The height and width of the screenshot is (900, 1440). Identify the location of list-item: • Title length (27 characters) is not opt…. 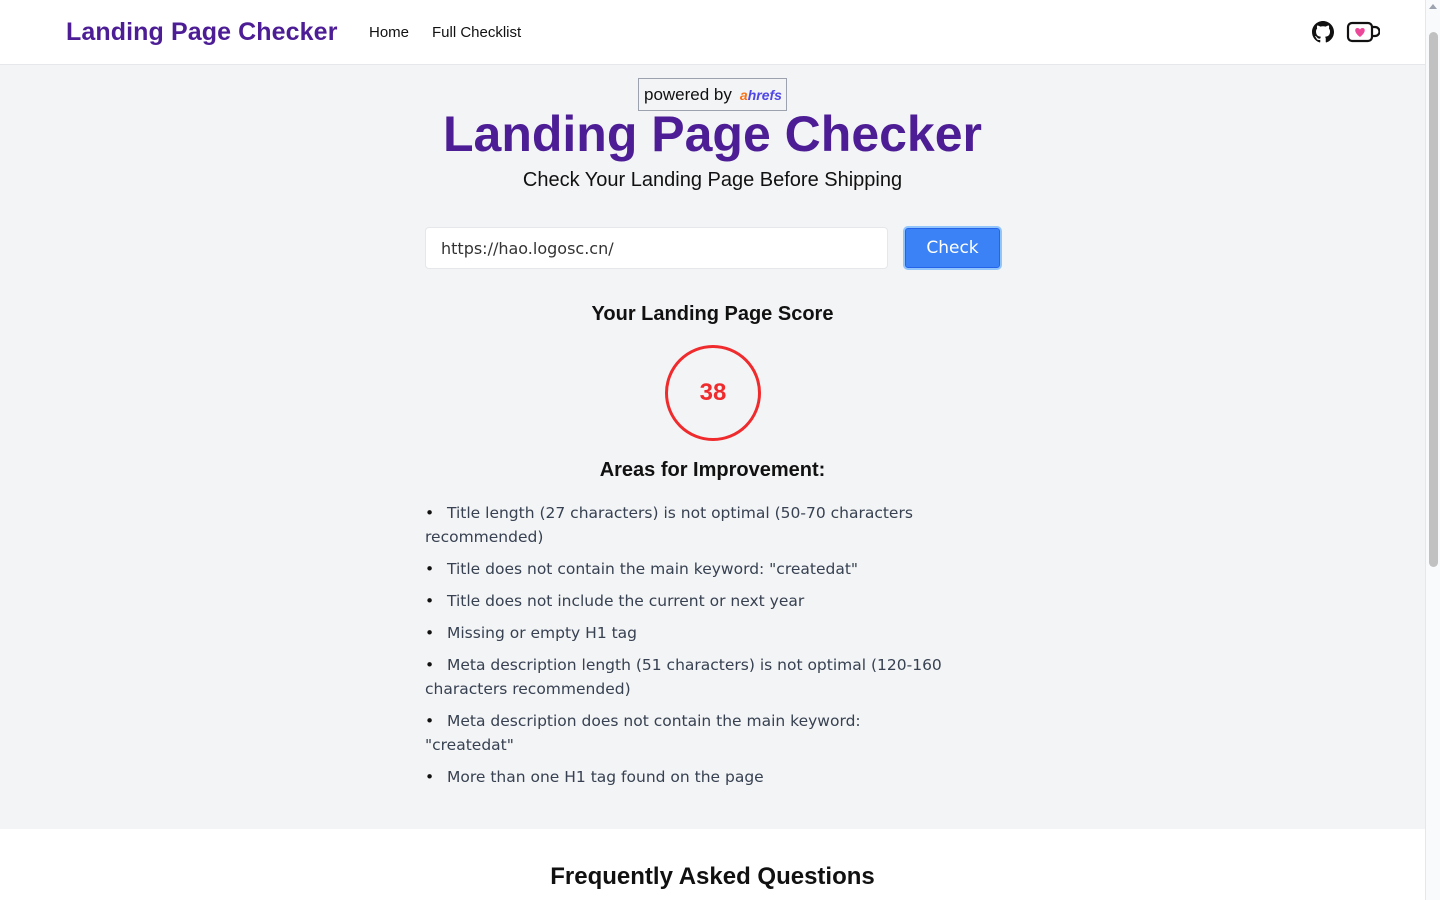
(669, 525).